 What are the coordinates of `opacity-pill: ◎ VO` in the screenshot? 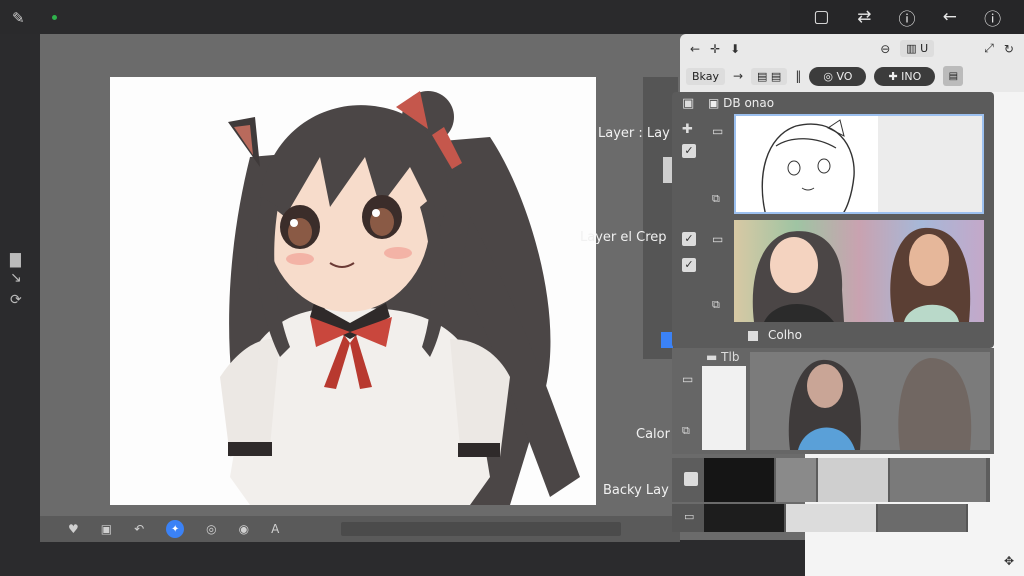 It's located at (838, 76).